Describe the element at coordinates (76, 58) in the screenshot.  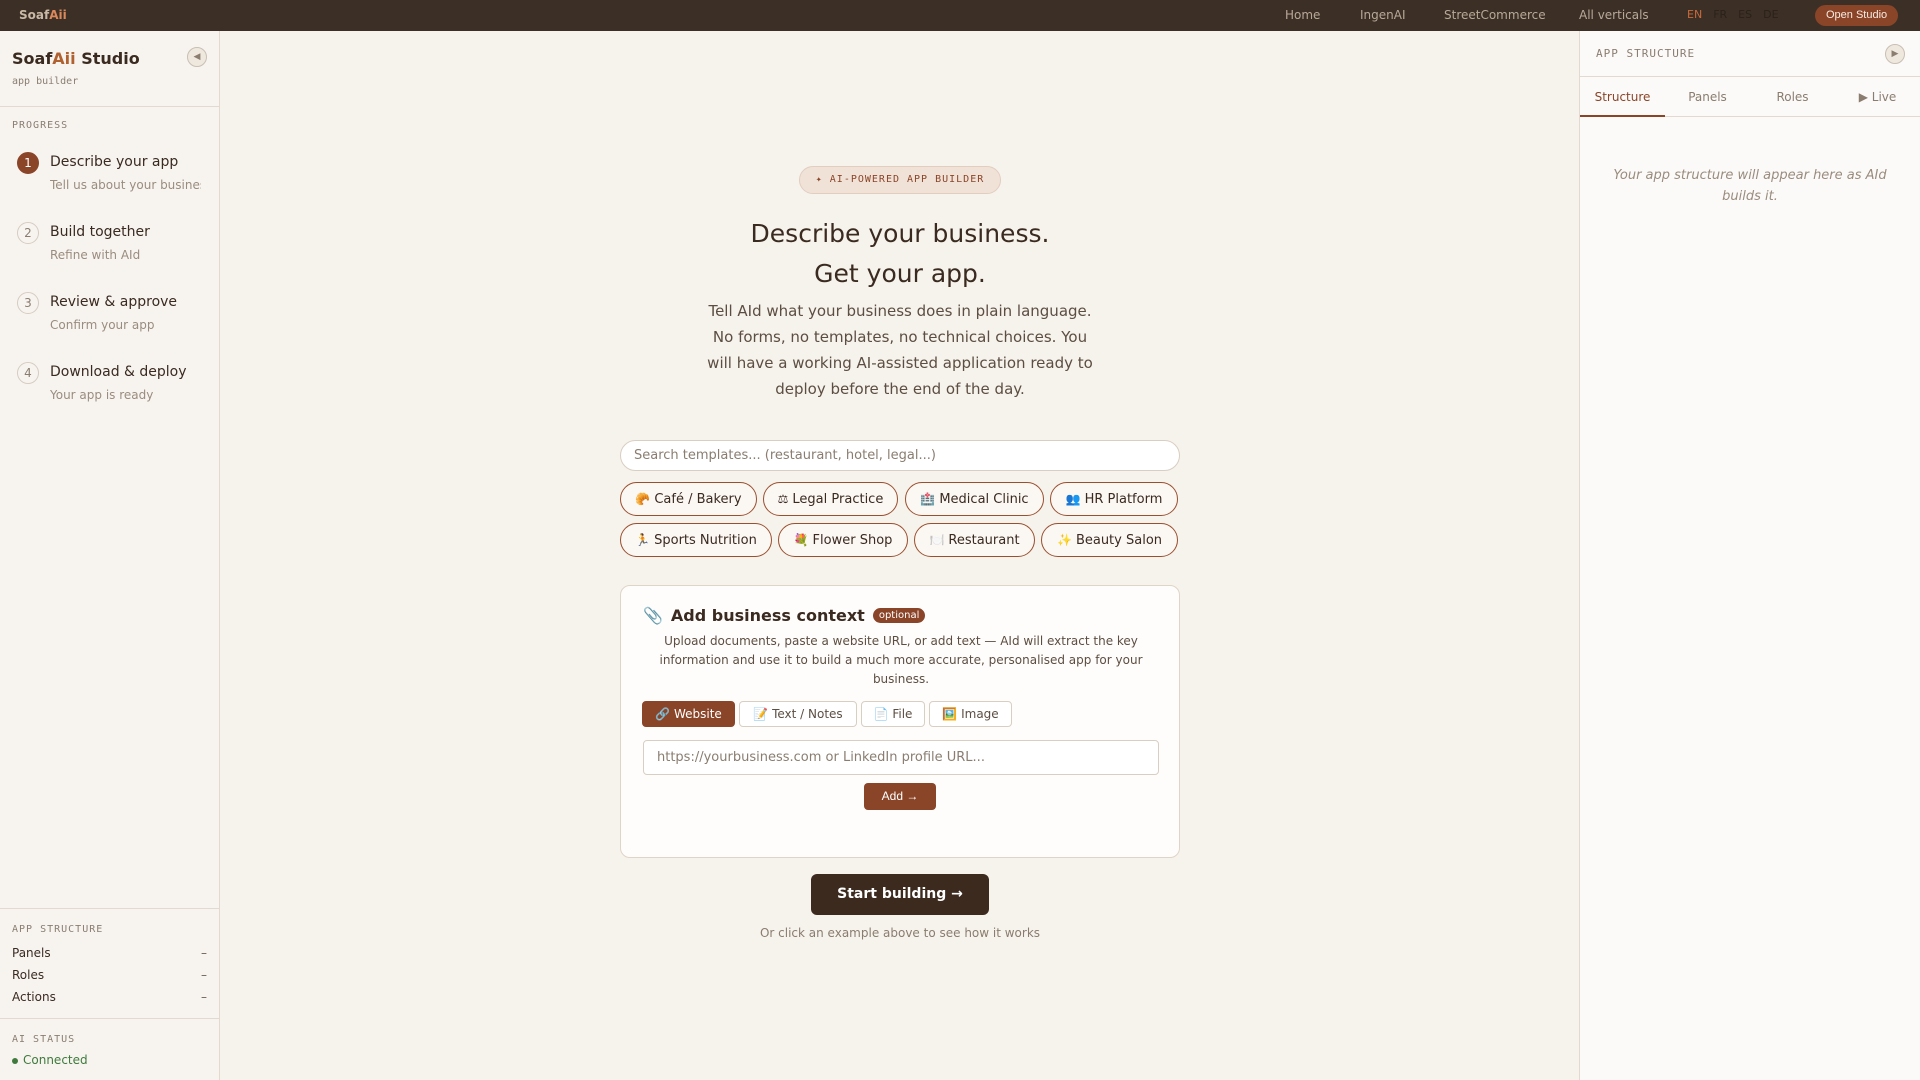
I see `studio-title: SoafAii Studio` at that location.